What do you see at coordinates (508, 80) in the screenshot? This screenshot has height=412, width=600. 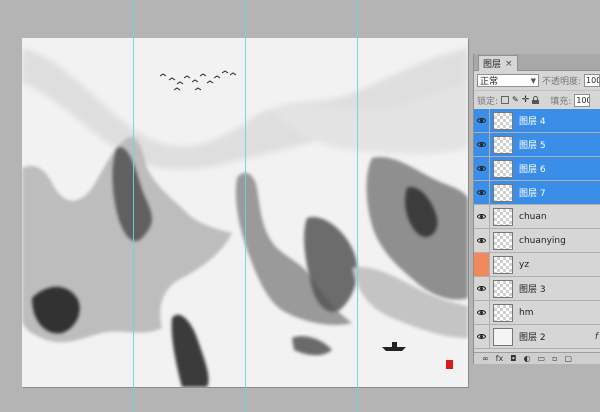 I see `blend-mode-select: 正常 ▼` at bounding box center [508, 80].